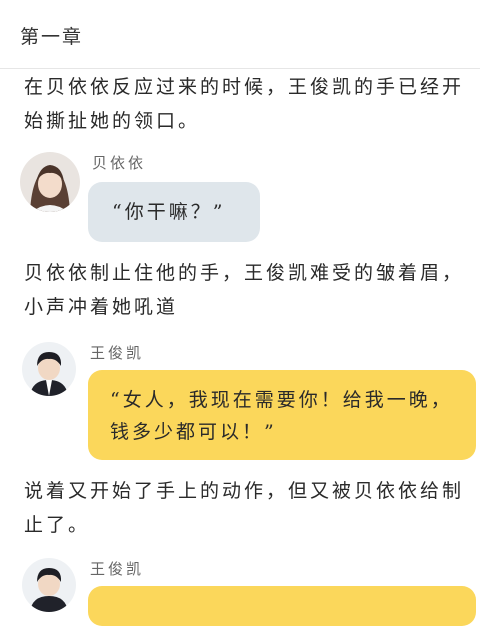 The height and width of the screenshot is (626, 480). I want to click on message-bubble: “女人，我现在需要你！给我一晚，钱多少都可以！”, so click(282, 415).